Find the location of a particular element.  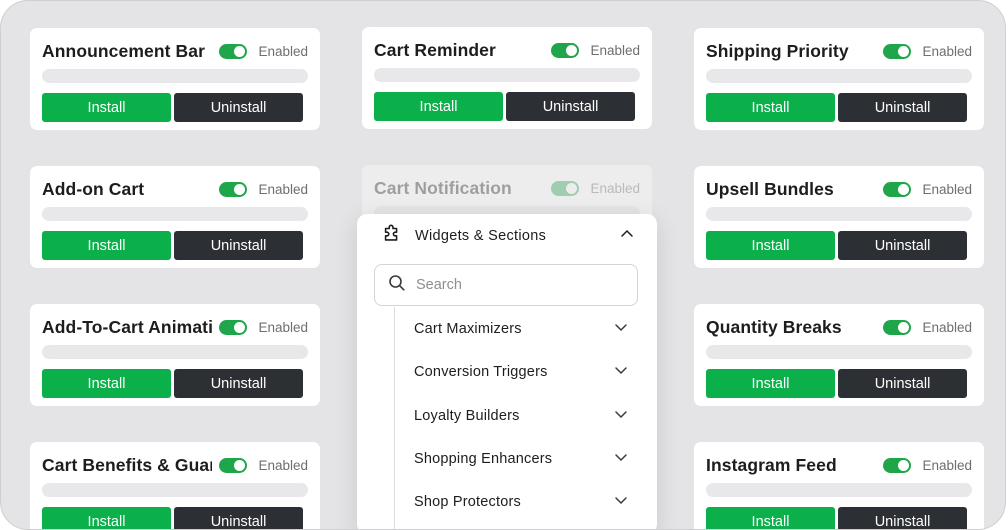

category-item-shopping-enhancers: Shopping Enhancers is located at coordinates (521, 459).